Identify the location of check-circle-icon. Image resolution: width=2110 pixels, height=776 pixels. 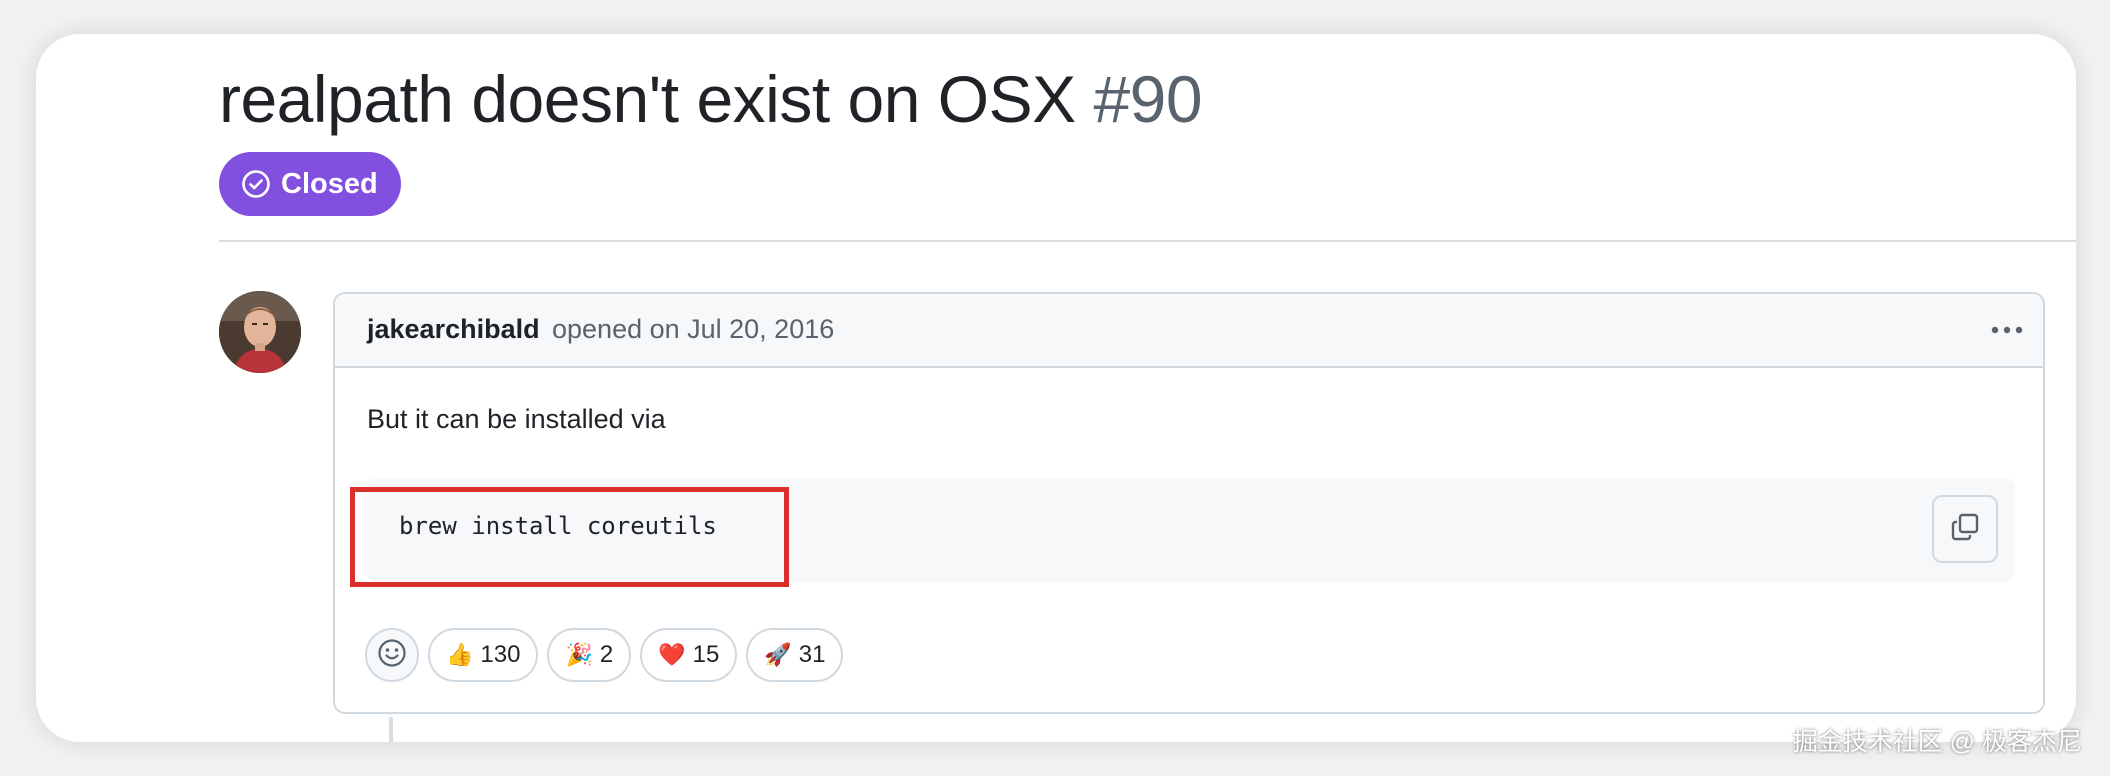
(256, 184).